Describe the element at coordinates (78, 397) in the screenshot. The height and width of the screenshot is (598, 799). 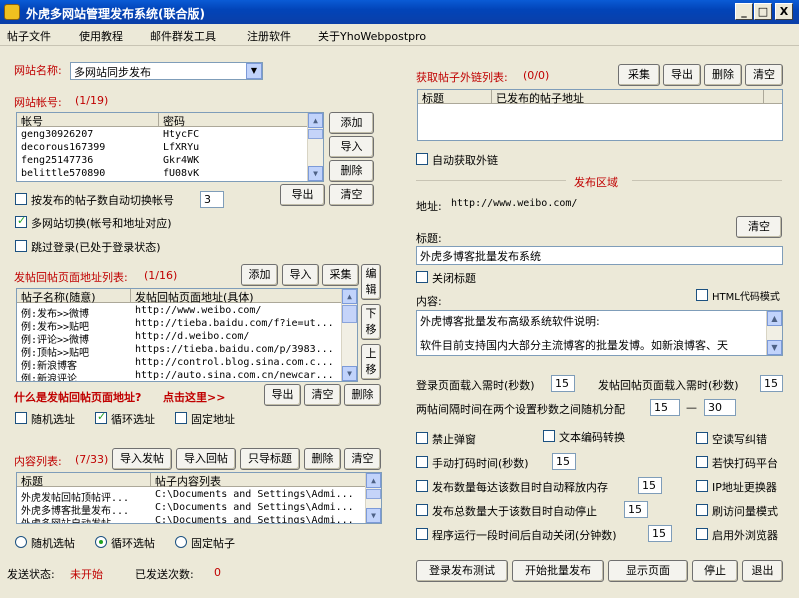
I see `what-link-text: 什么是发帖回帖页面地址?` at that location.